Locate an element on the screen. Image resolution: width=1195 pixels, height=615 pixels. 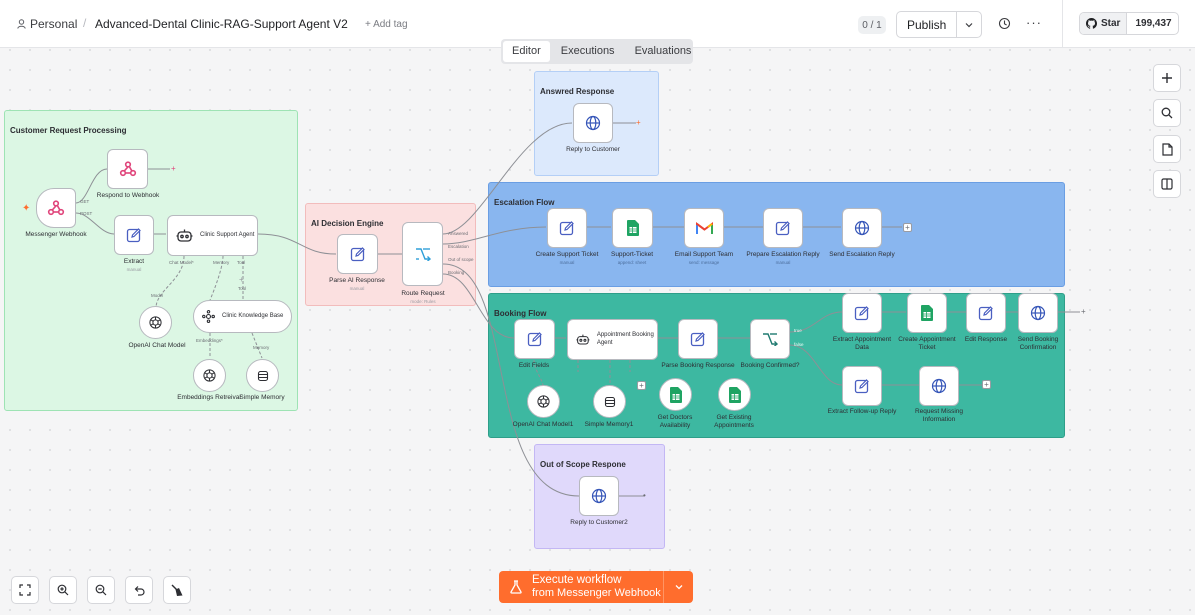
node-create-appointment-ticket is located at coordinates (927, 313).